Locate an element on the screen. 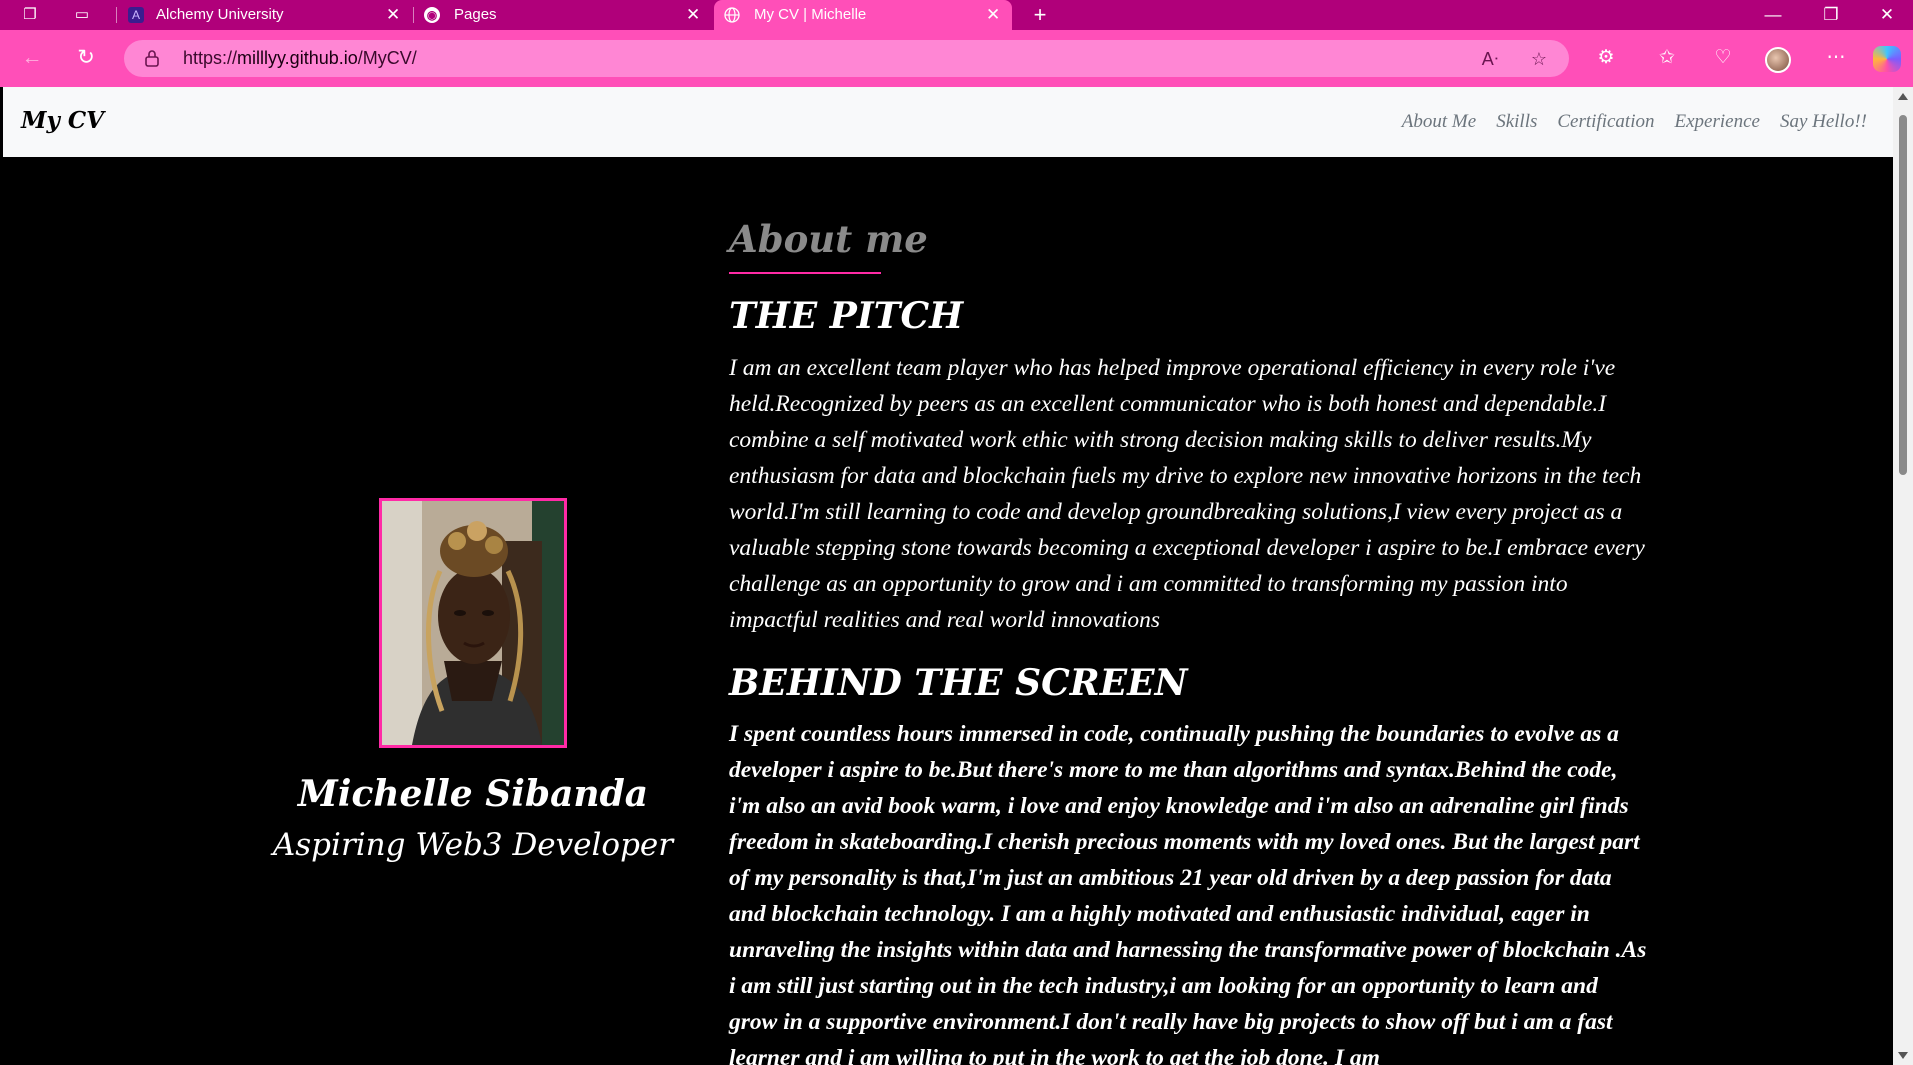 The height and width of the screenshot is (1065, 1913). url-host: milllyy.github.io is located at coordinates (297, 58).